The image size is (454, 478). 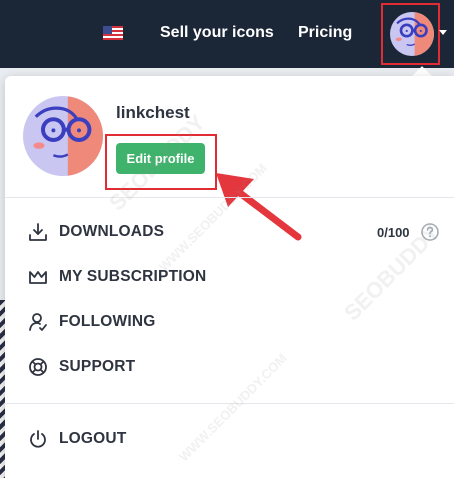 I want to click on menu-item-logout: LOGOUT, so click(x=238, y=439).